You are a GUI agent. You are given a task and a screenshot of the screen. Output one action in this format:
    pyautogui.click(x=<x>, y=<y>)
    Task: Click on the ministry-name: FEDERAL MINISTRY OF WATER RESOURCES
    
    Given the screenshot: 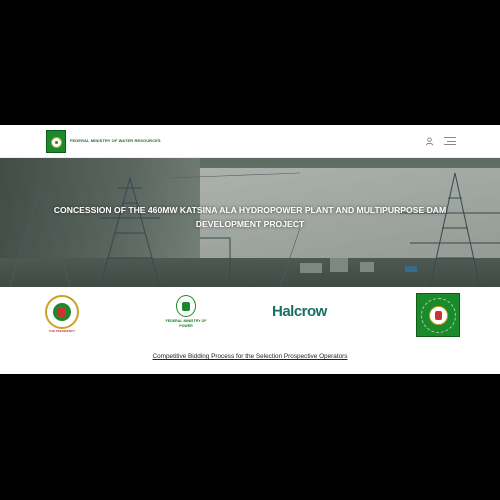 What is the action you would take?
    pyautogui.click(x=115, y=140)
    